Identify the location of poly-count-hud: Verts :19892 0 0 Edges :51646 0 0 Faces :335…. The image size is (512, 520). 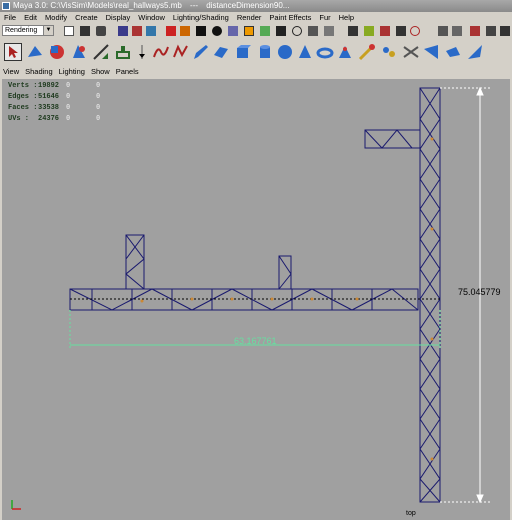
(67, 104).